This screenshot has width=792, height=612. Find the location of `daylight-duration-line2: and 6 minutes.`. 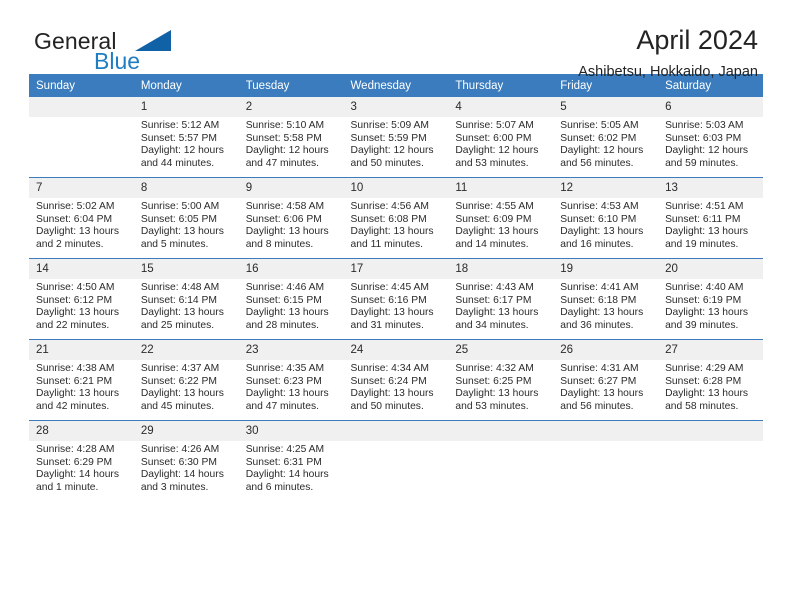

daylight-duration-line2: and 6 minutes. is located at coordinates (279, 487).